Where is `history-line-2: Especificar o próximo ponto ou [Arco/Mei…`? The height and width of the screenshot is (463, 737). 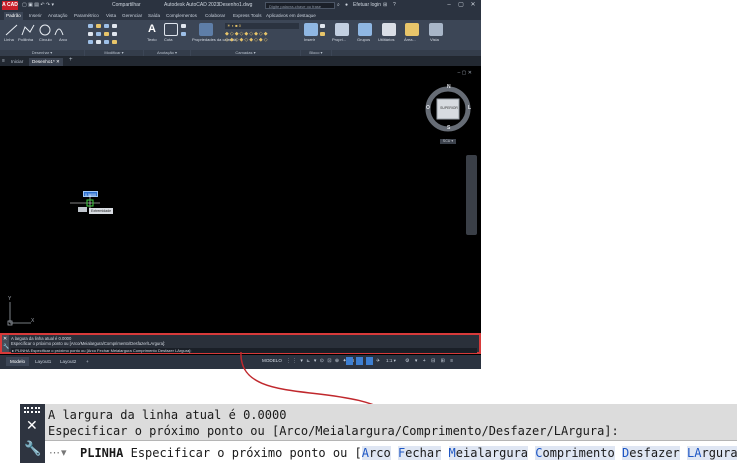
history-line-2: Especificar o próximo ponto ou [Arco/Mei… is located at coordinates (333, 431).